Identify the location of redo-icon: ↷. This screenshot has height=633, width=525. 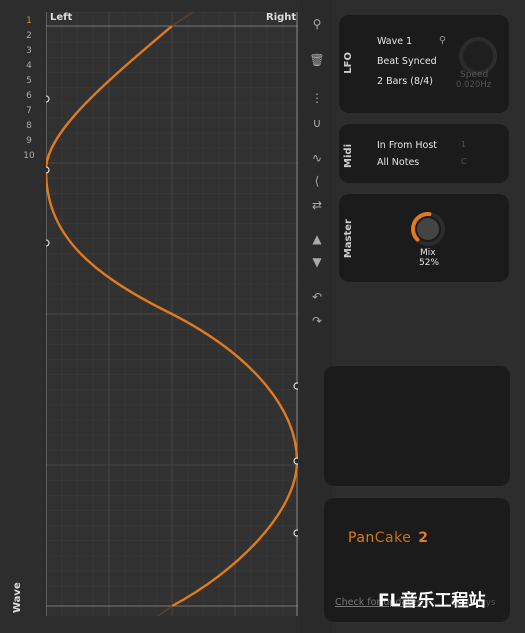
(317, 321).